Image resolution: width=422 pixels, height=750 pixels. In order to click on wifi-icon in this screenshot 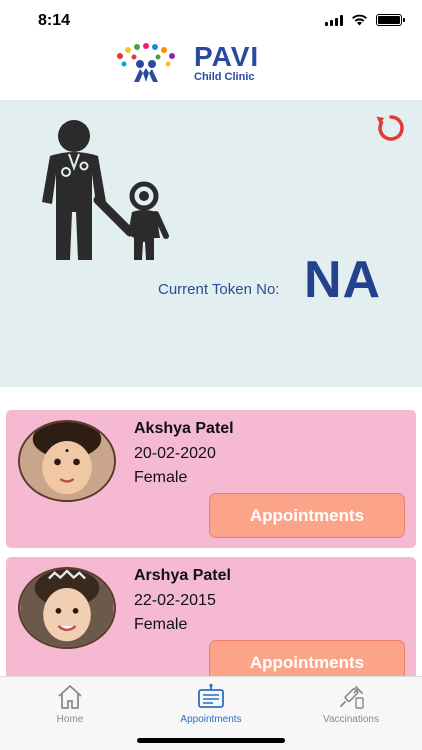, I will do `click(359, 20)`.